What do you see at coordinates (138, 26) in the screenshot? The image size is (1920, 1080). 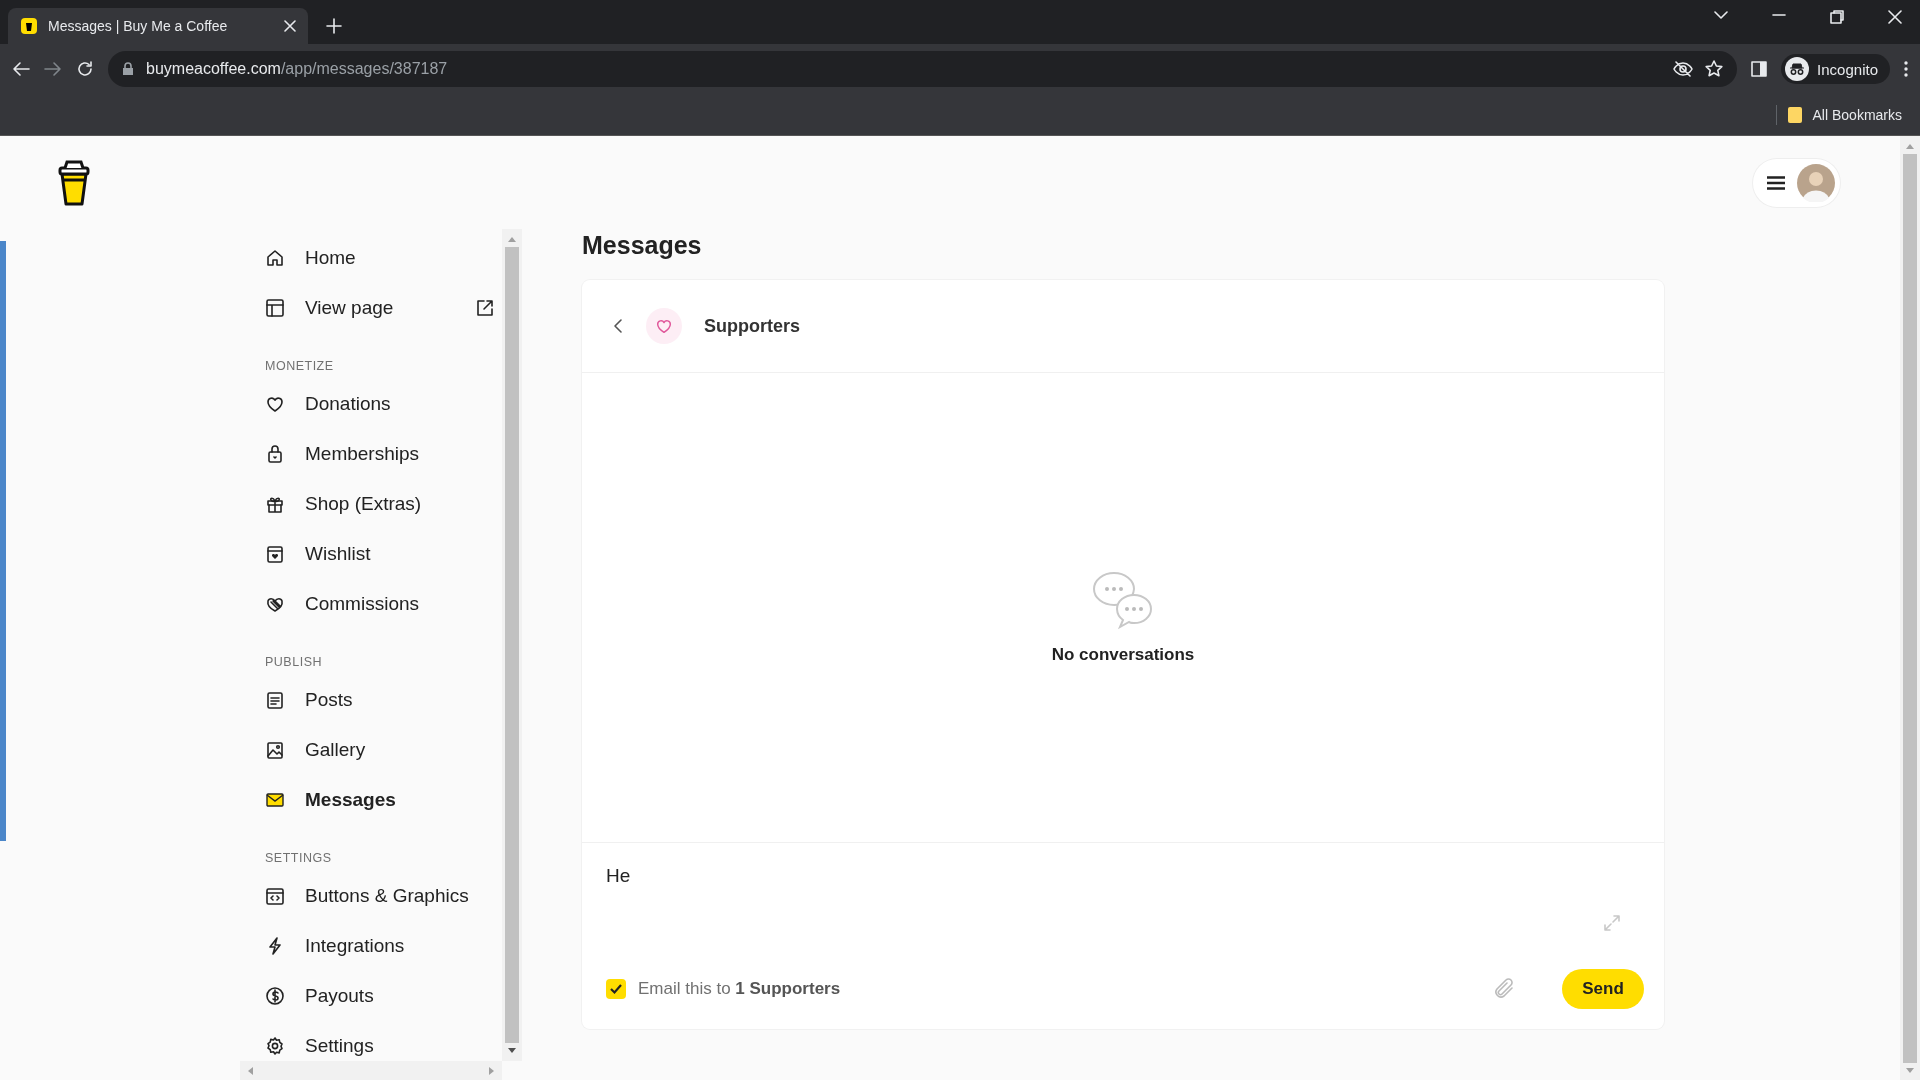 I see `tab-title: Messages | Buy Me a Coffee` at bounding box center [138, 26].